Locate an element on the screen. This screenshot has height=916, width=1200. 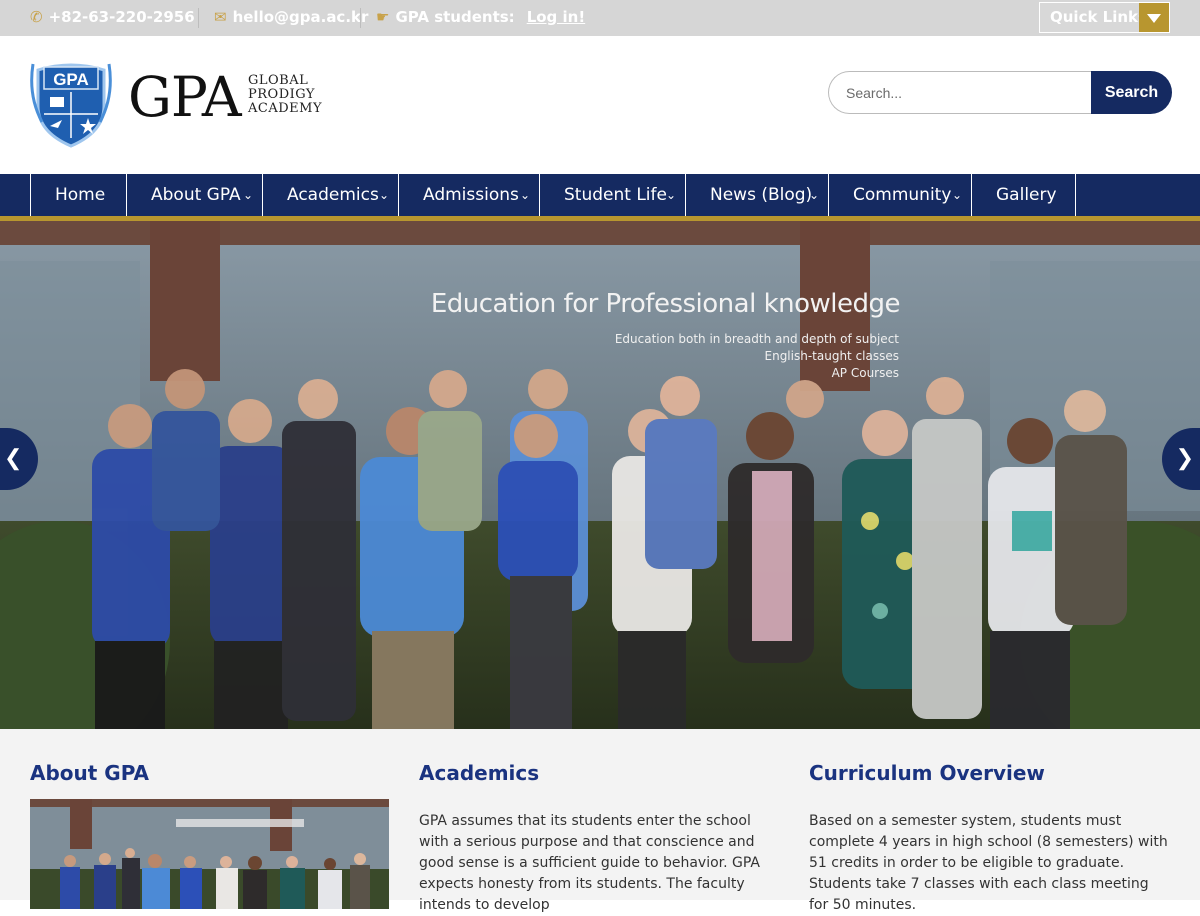
quick-links-label: Quick Links is located at coordinates (1098, 17).